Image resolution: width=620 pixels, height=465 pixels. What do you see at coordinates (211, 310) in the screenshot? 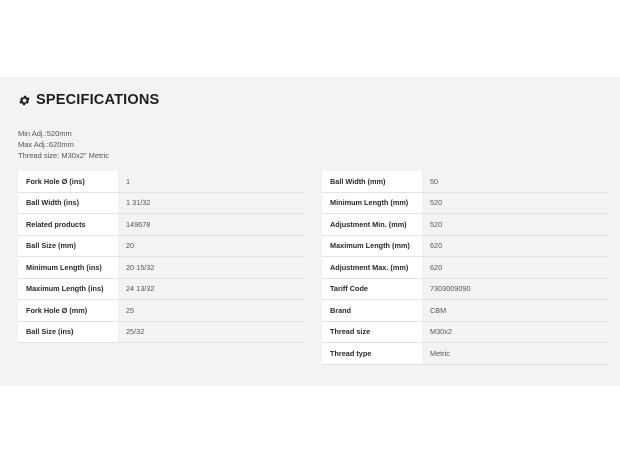
I see `spec-value: 25` at bounding box center [211, 310].